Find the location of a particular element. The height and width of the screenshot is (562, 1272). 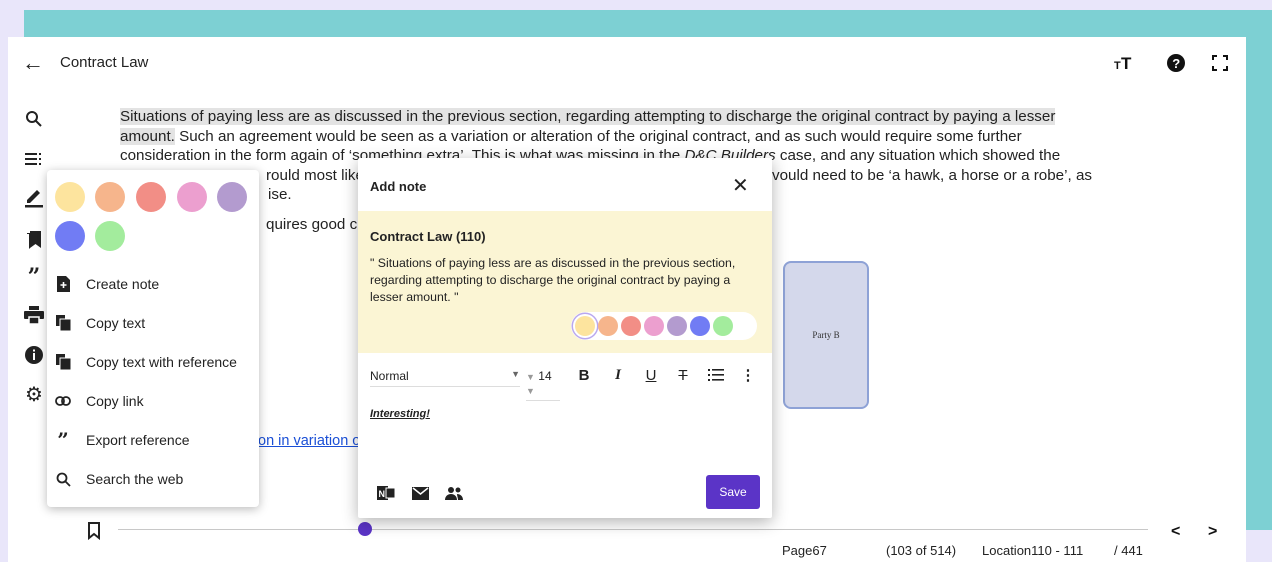

note-color-green is located at coordinates (723, 326).